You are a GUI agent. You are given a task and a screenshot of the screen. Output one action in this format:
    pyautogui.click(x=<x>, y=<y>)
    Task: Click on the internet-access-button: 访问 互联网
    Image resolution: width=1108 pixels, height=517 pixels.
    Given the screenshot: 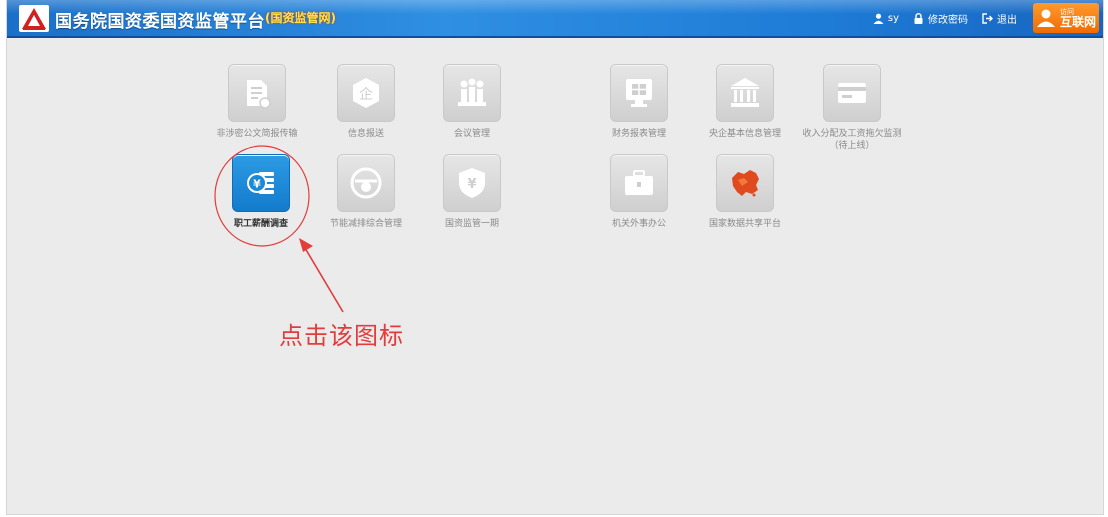 What is the action you would take?
    pyautogui.click(x=1066, y=18)
    